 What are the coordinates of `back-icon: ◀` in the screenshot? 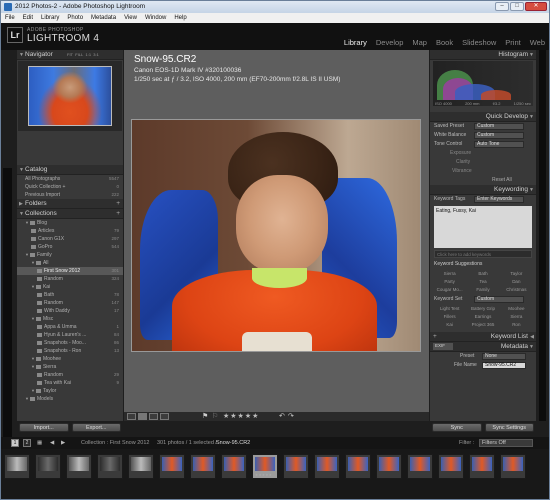 It's located at (52, 443).